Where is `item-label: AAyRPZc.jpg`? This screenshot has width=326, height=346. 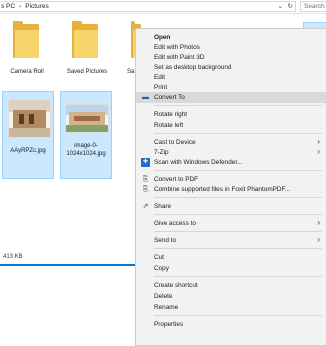
item-label: AAyRPZc.jpg is located at coordinates (28, 151).